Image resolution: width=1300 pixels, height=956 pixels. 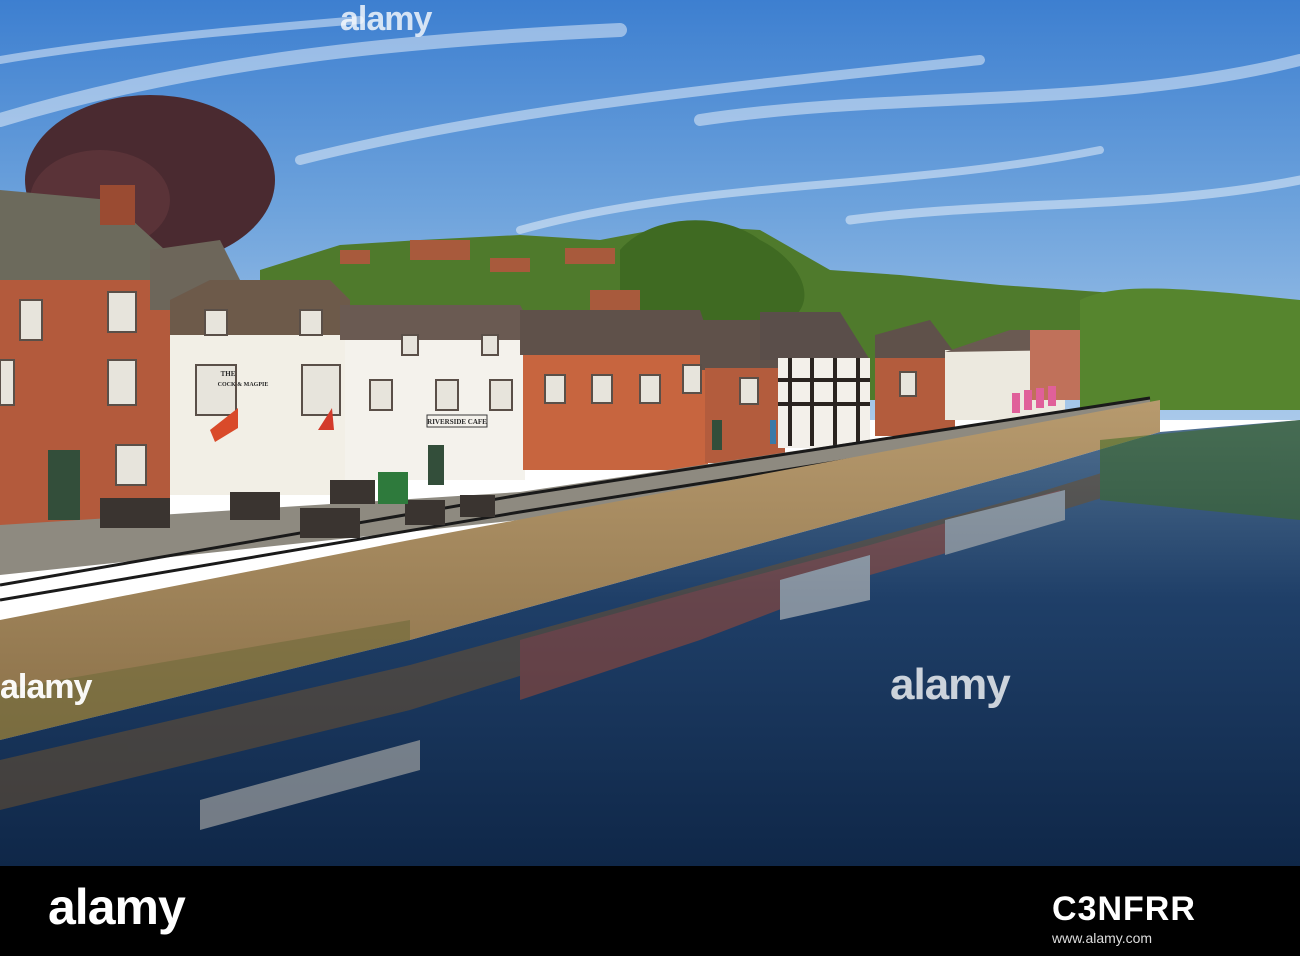 What do you see at coordinates (650, 911) in the screenshot?
I see `footer-bar: alamy C3NFRR www.alamy.com` at bounding box center [650, 911].